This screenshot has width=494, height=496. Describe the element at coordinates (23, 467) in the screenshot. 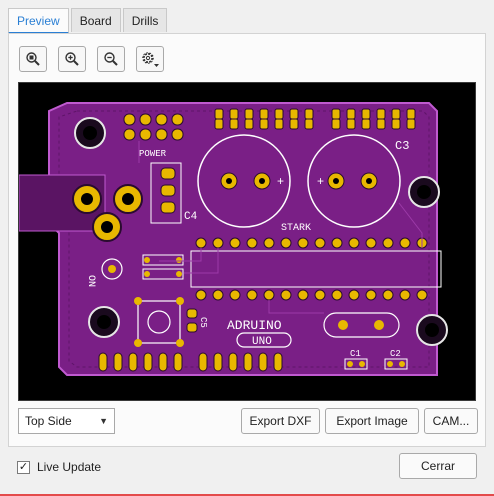

I see `live-update-checkbox: ✓` at that location.